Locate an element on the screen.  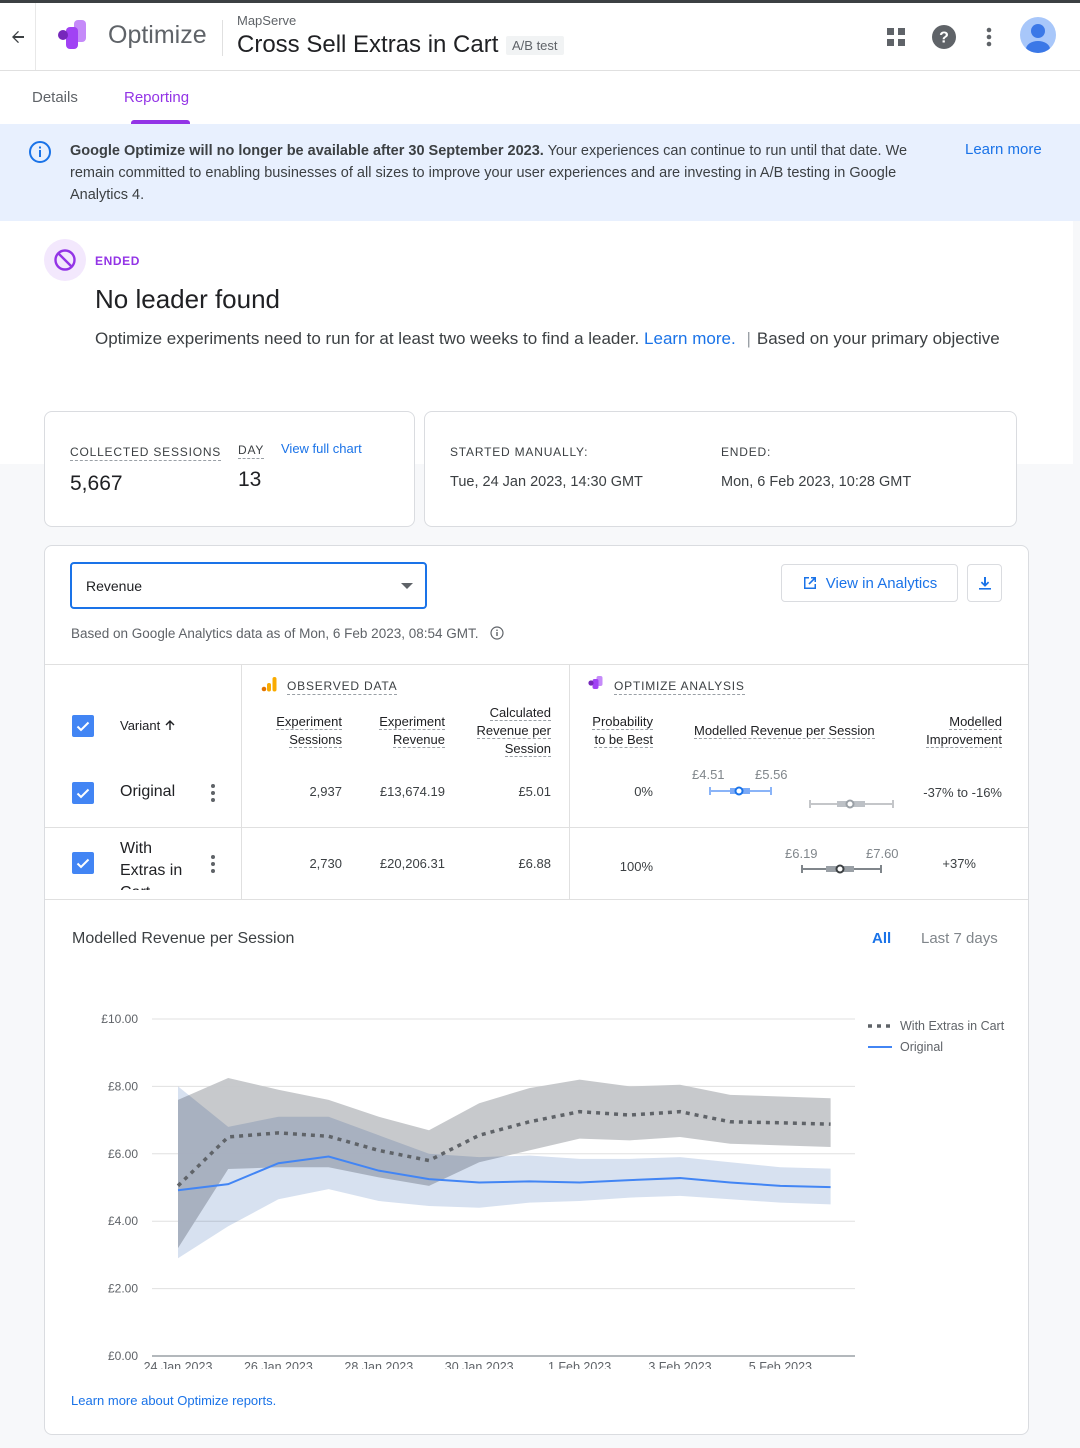
apps-button is located at coordinates (896, 37).